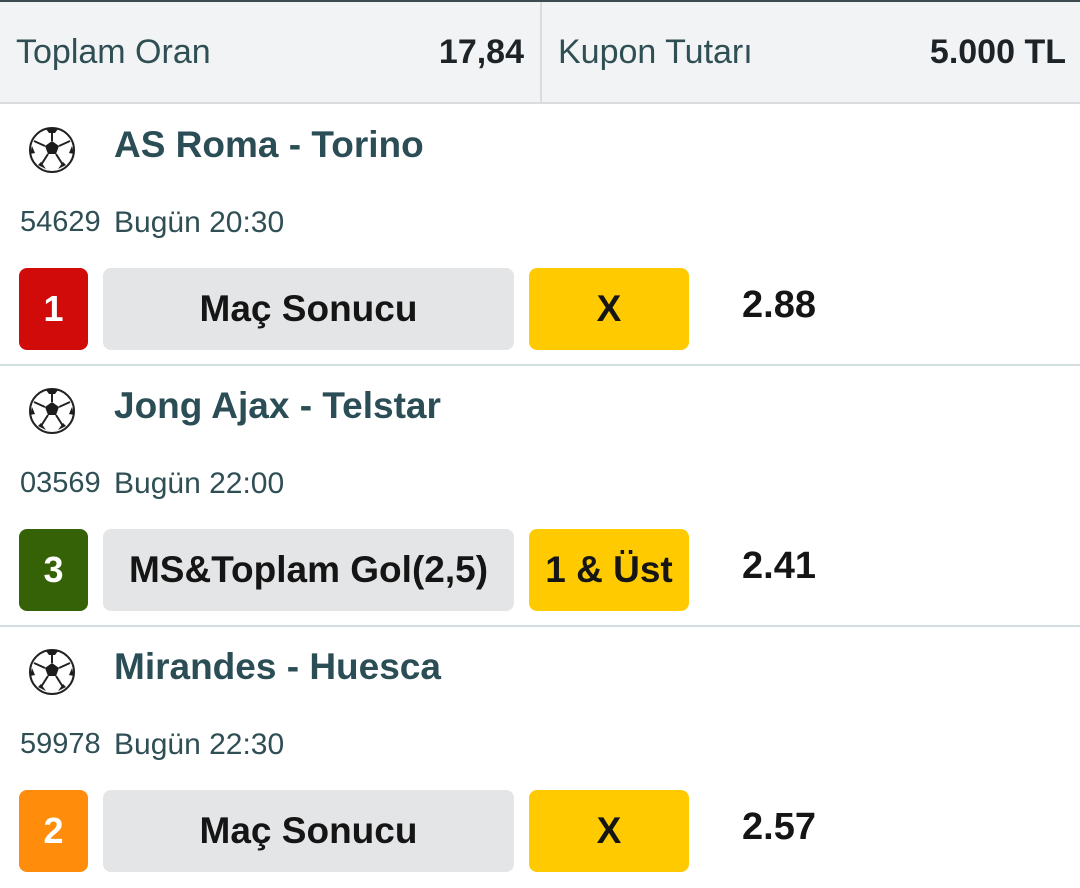 Image resolution: width=1080 pixels, height=888 pixels. What do you see at coordinates (53, 570) in the screenshot?
I see `bet-number-badge: 3` at bounding box center [53, 570].